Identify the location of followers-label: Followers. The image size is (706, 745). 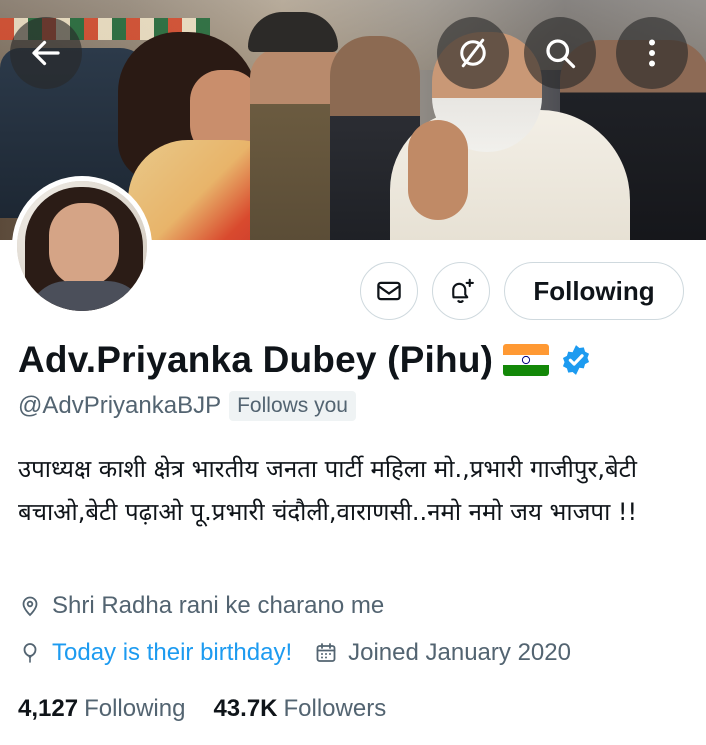
(335, 708).